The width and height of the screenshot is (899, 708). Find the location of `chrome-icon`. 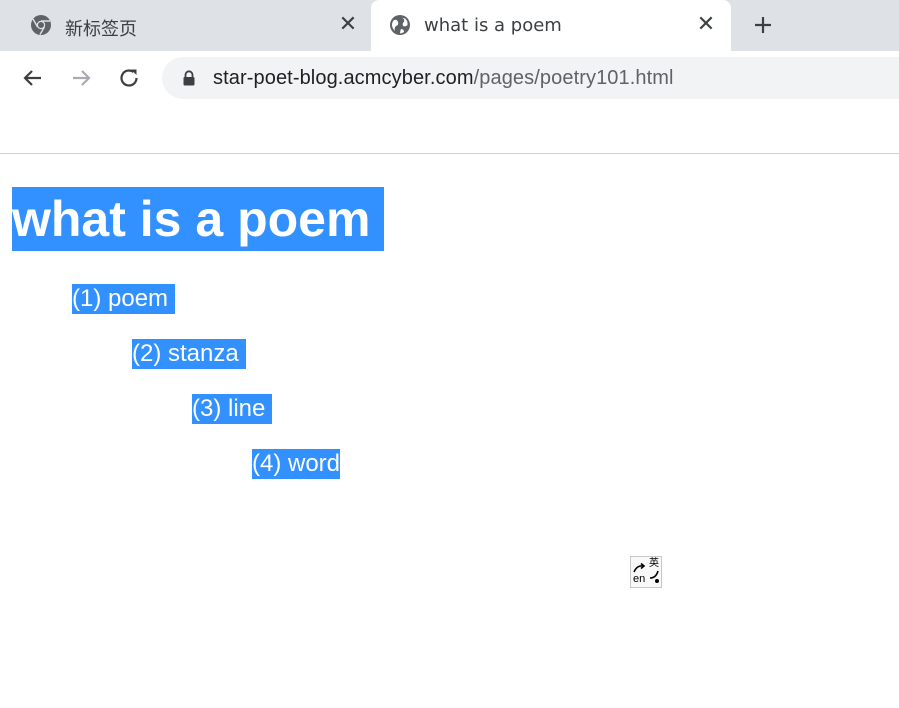

chrome-icon is located at coordinates (41, 25).